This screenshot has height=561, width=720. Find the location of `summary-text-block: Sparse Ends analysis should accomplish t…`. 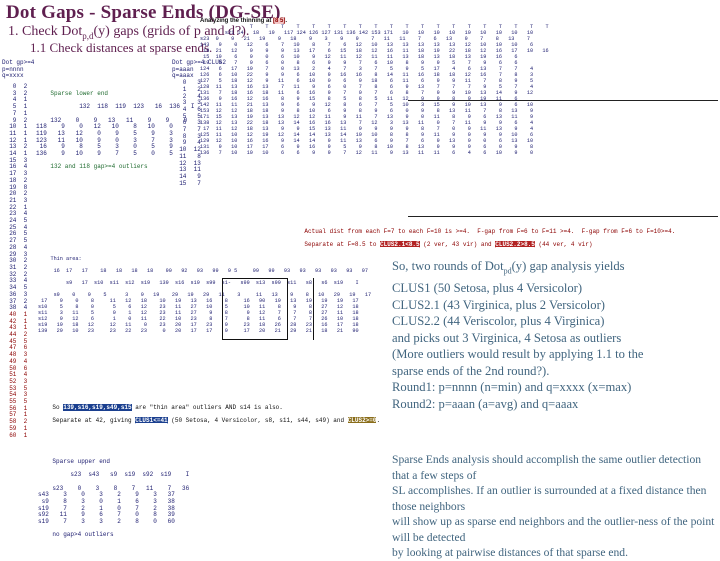

summary-text-block: Sparse Ends analysis should accomplish t… is located at coordinates (554, 506).